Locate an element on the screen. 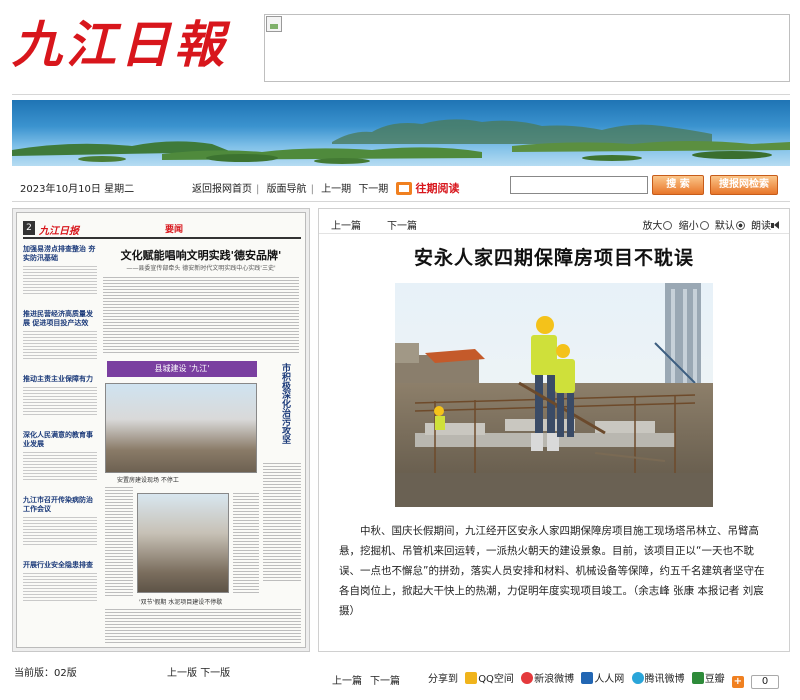  share-tencent-weibo: 腾讯微博 is located at coordinates (658, 678).